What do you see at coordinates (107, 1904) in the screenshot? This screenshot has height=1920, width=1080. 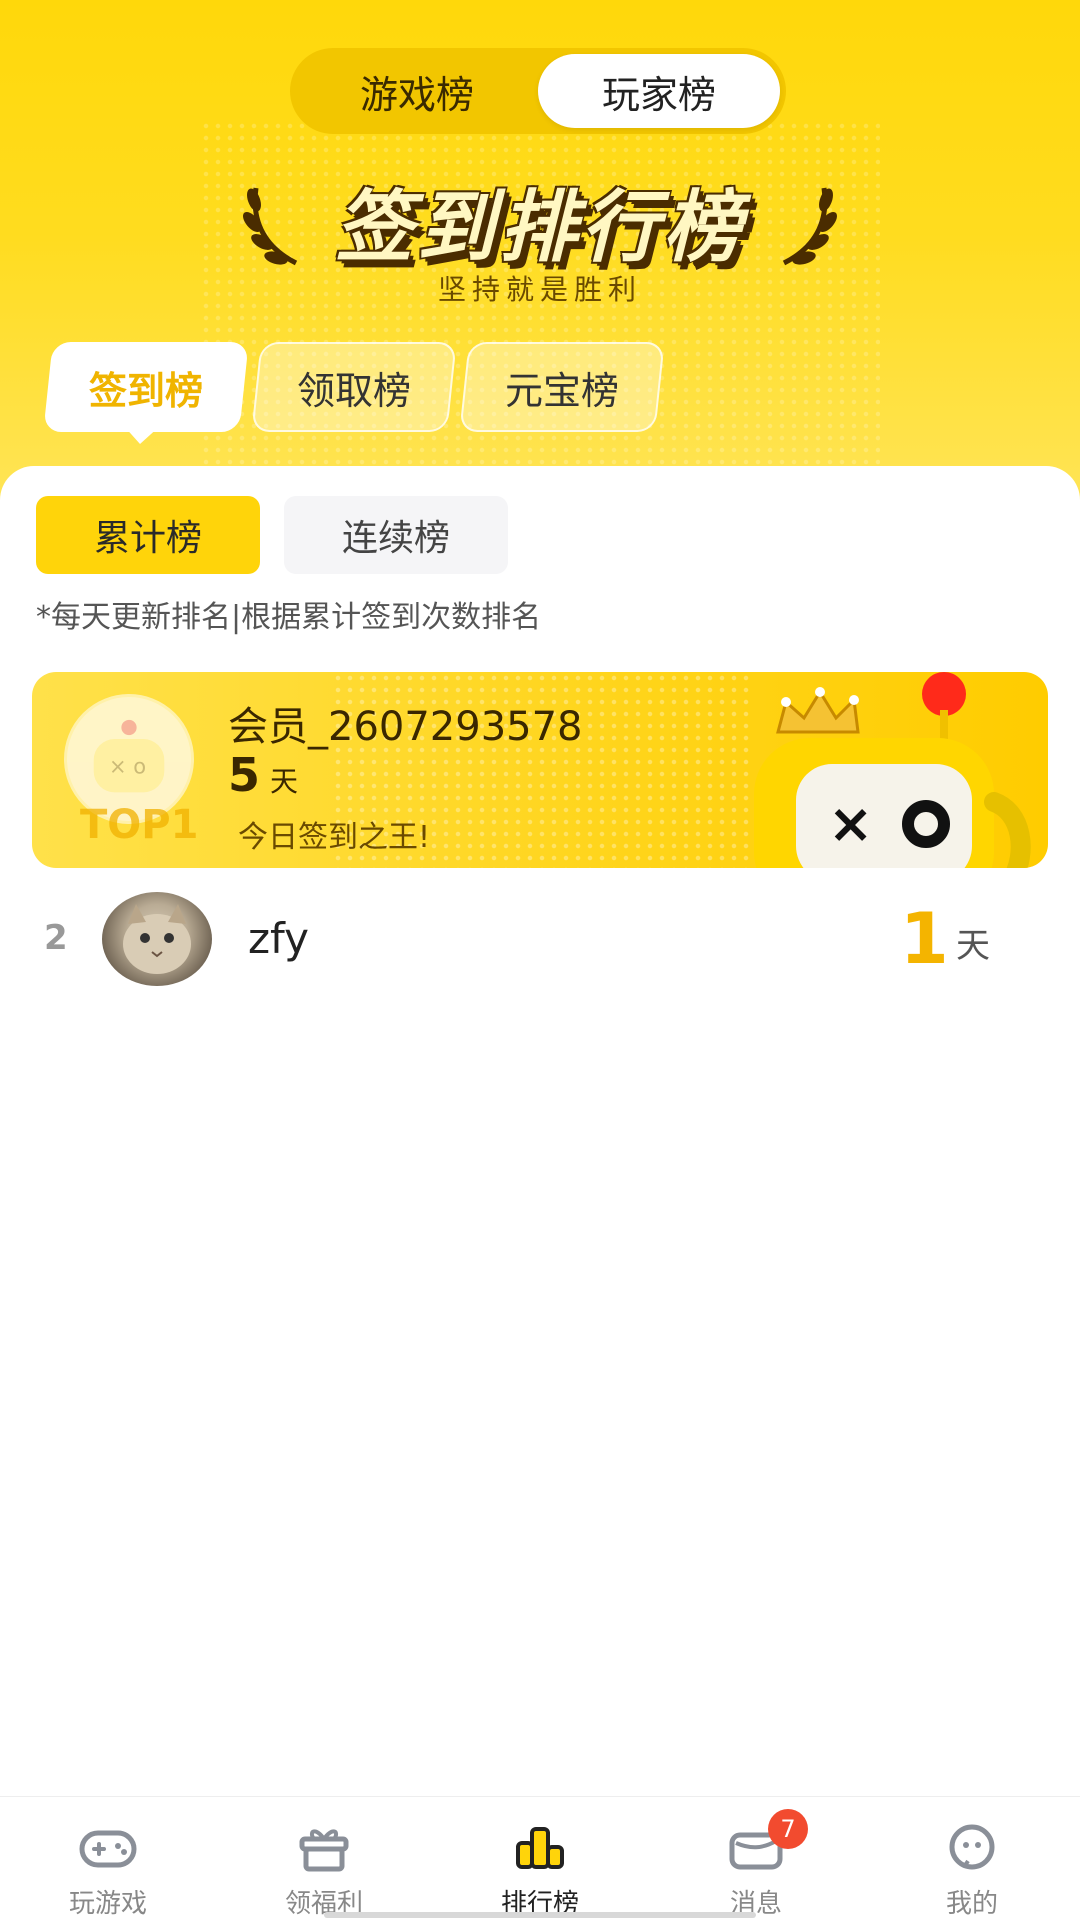 I see `nav-play-games-label: 玩游戏` at bounding box center [107, 1904].